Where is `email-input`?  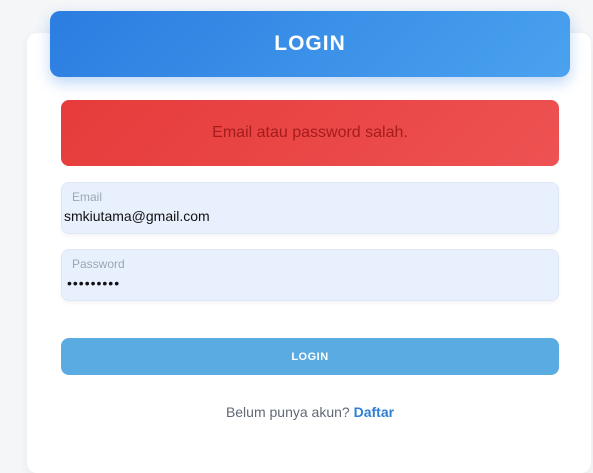
email-input is located at coordinates (304, 216).